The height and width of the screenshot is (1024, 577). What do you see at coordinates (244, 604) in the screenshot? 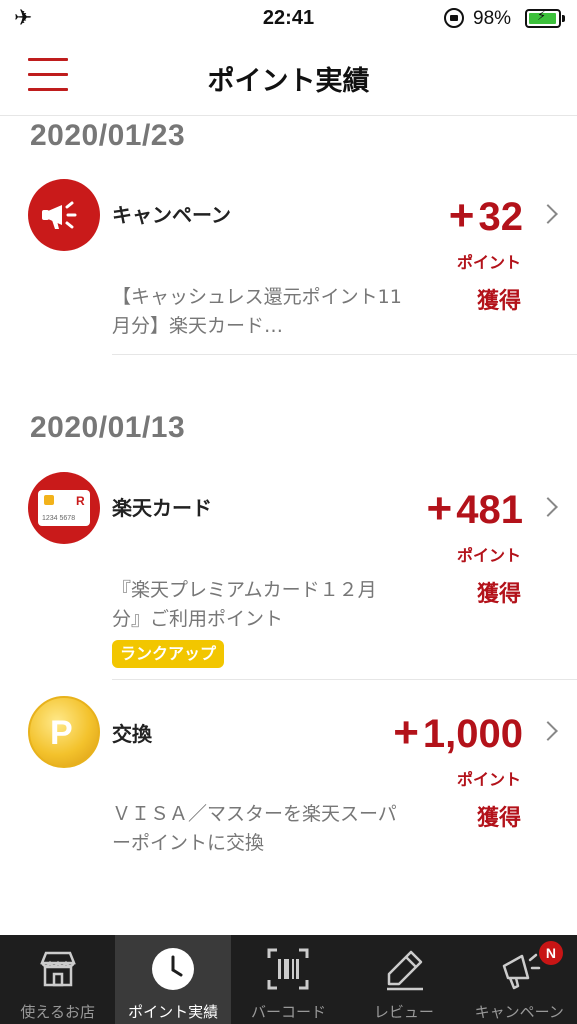
I see `entry-description: 『楽天プレミアムカード１２月分』ご利用ポイント` at bounding box center [244, 604].